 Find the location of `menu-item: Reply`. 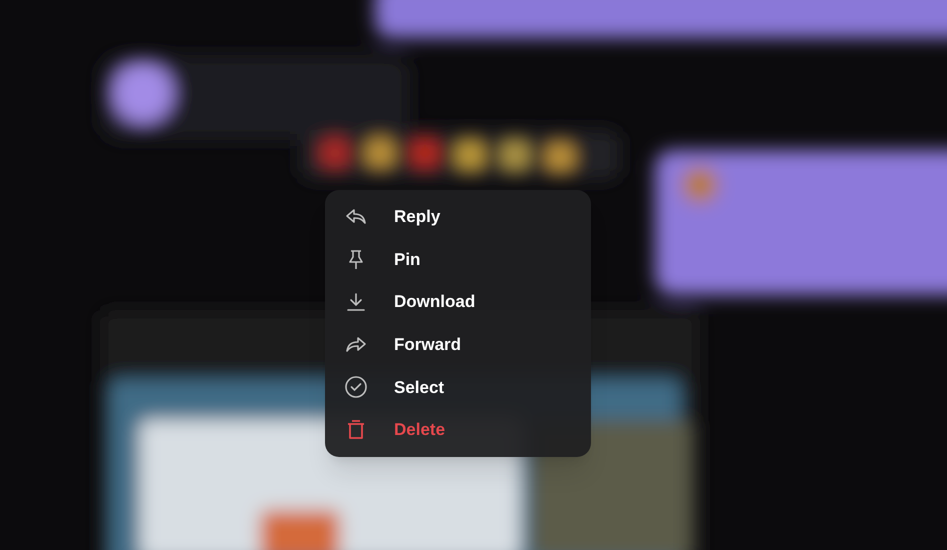

menu-item: Reply is located at coordinates (458, 217).